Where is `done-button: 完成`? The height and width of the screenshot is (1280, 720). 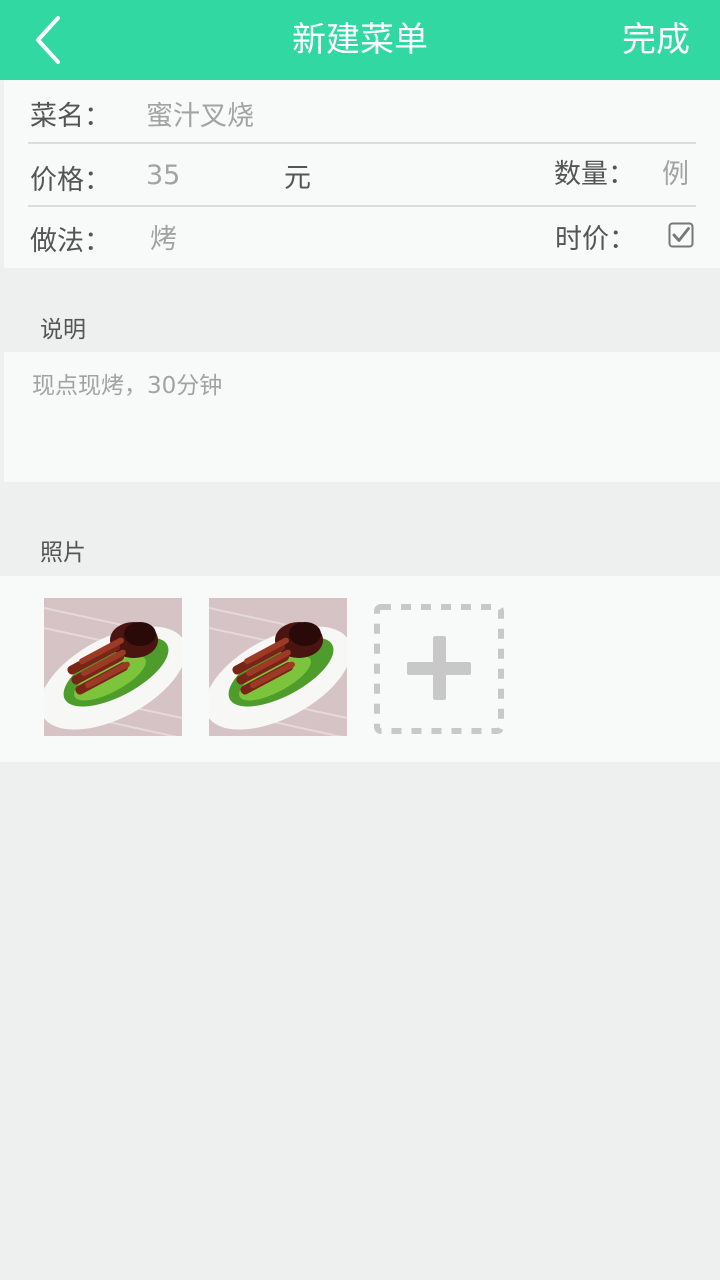
done-button: 完成 is located at coordinates (656, 40).